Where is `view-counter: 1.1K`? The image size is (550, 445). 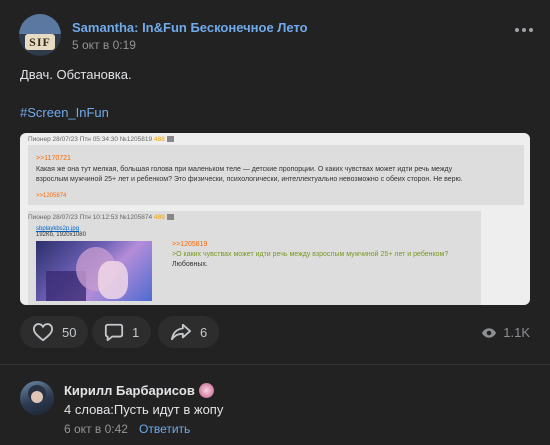
view-counter: 1.1K is located at coordinates (505, 332).